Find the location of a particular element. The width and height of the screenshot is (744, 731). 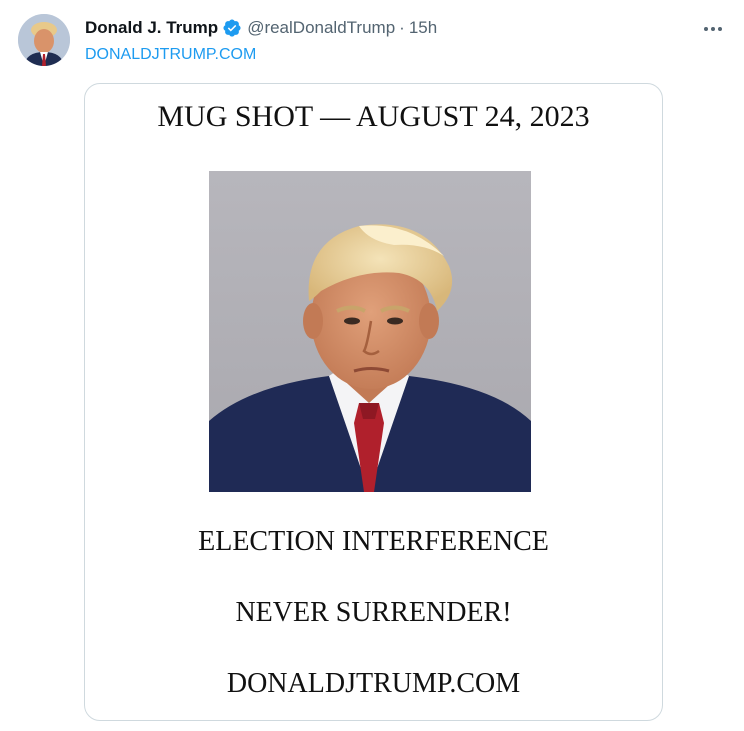

avatar is located at coordinates (44, 40).